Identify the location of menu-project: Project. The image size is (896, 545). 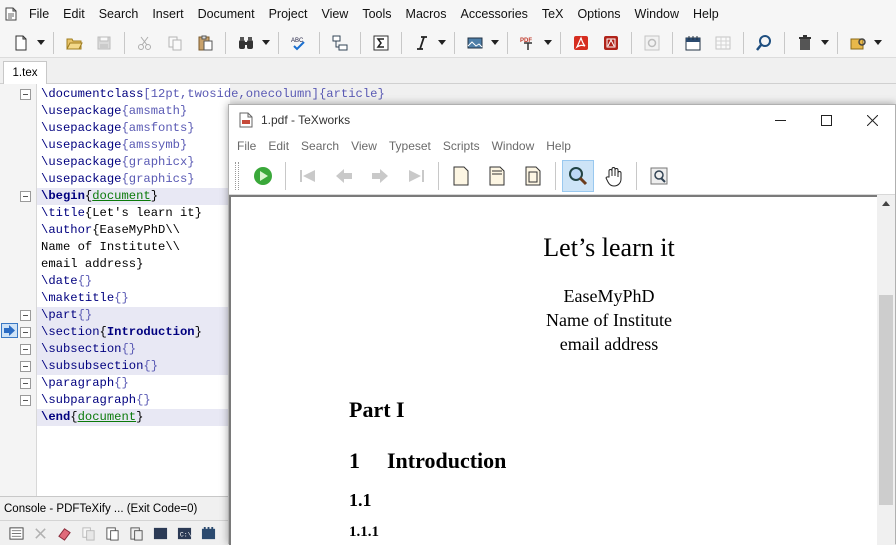
(288, 14).